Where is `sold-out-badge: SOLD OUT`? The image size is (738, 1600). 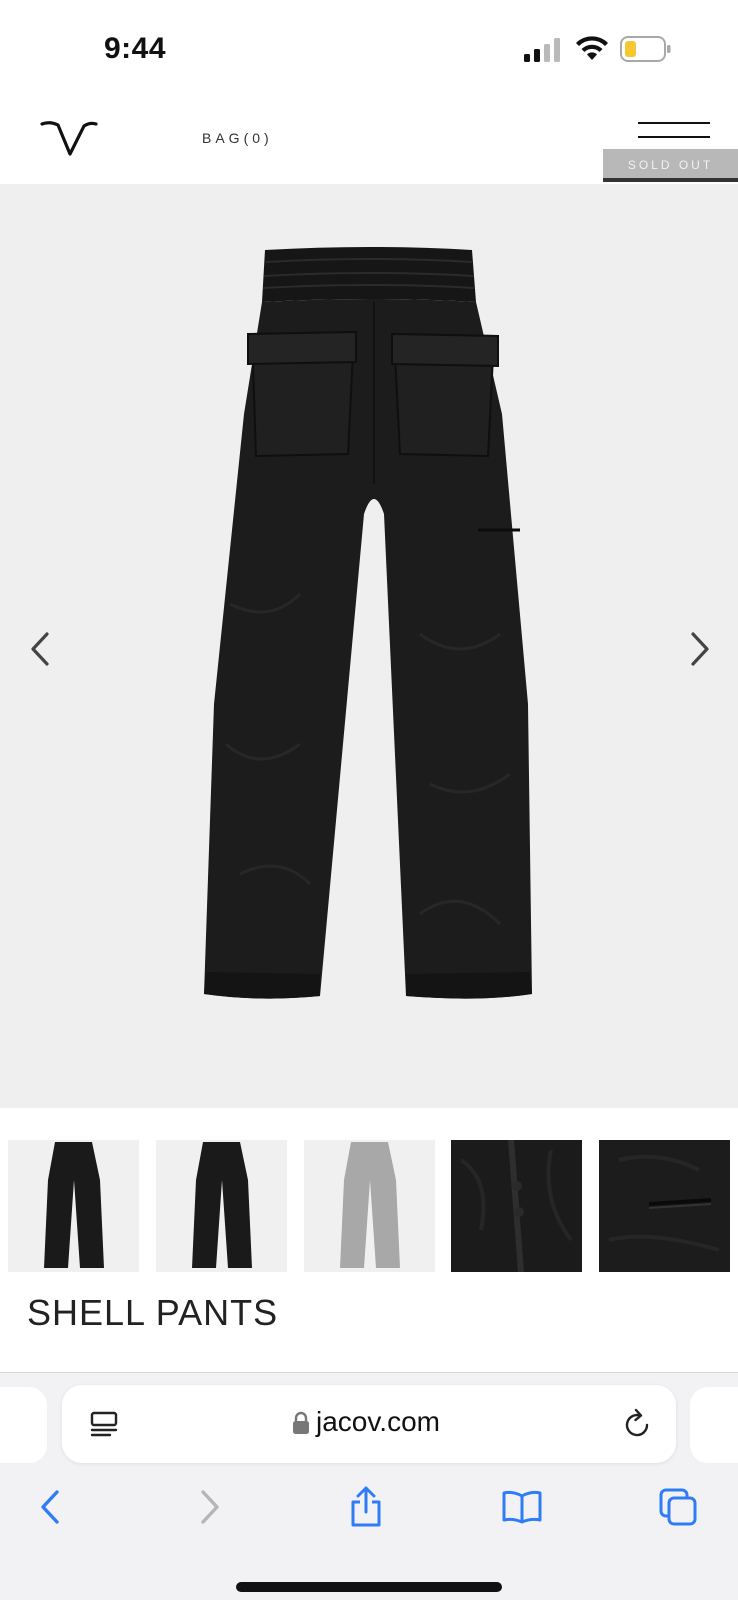
sold-out-badge: SOLD OUT is located at coordinates (670, 165).